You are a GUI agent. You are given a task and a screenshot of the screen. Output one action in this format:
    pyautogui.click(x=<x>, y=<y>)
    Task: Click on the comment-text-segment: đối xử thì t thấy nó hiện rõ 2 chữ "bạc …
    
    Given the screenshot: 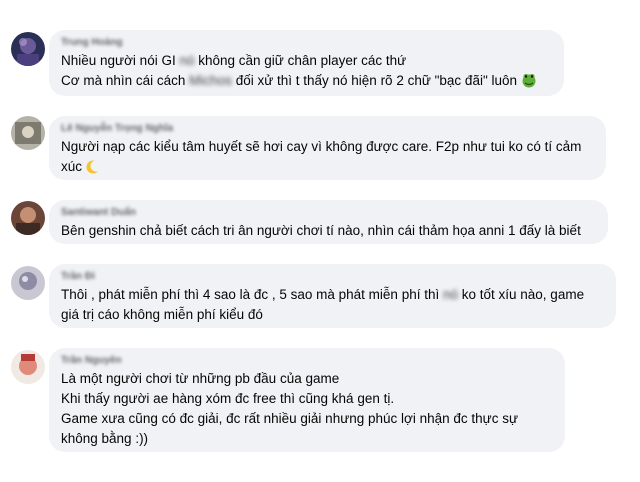 What is the action you would take?
    pyautogui.click(x=376, y=80)
    